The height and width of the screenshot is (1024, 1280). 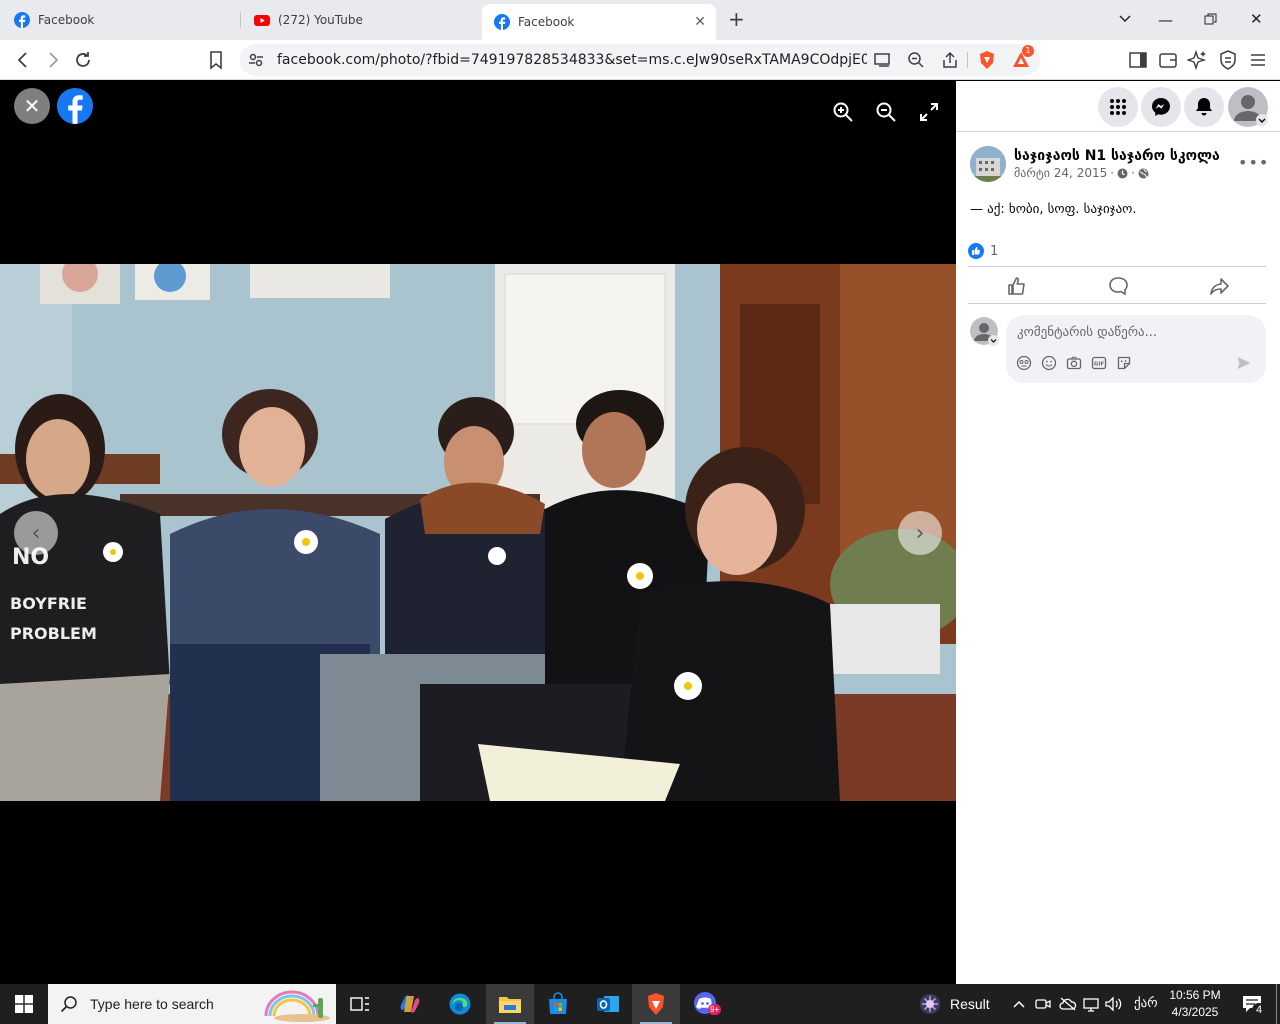 What do you see at coordinates (1068, 1004) in the screenshot?
I see `onedrive-offline-icon` at bounding box center [1068, 1004].